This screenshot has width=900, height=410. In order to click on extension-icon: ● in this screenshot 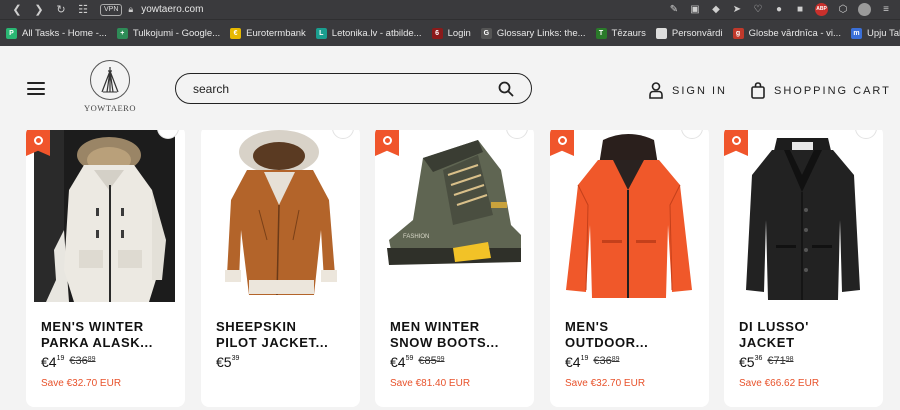, I will do `click(779, 9)`.